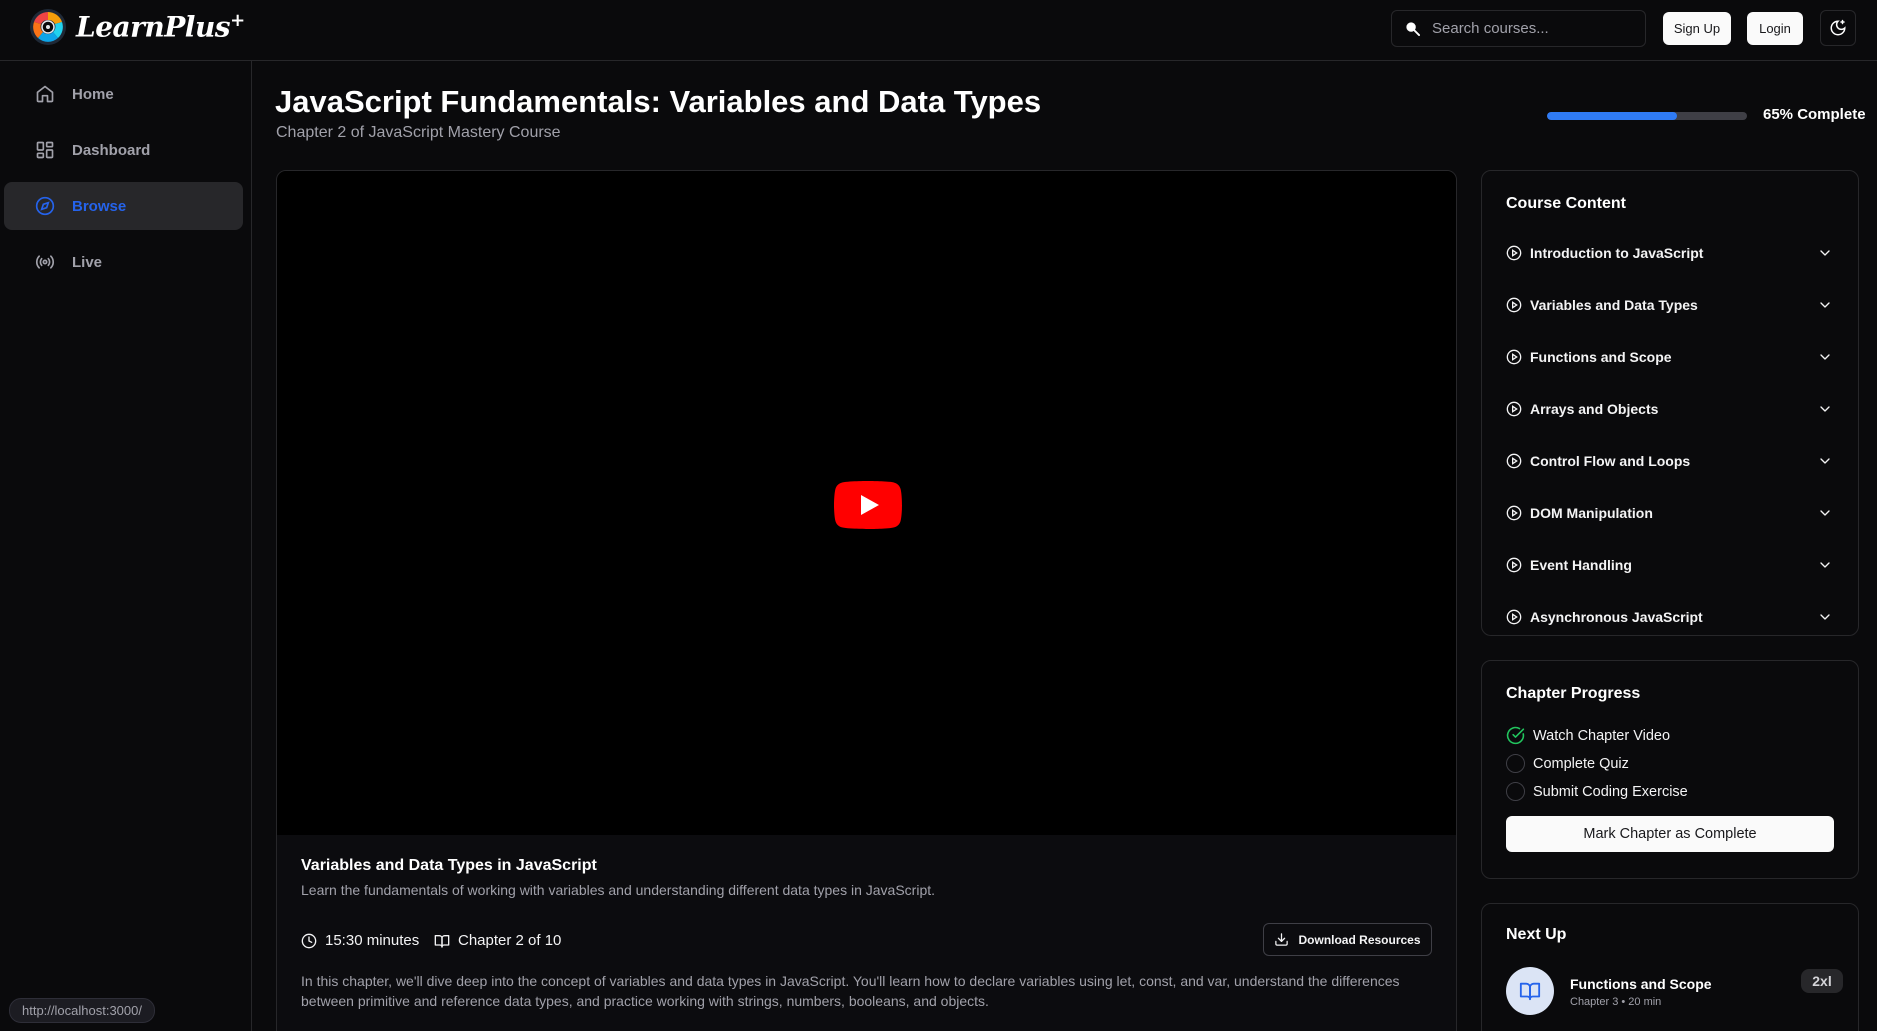  Describe the element at coordinates (449, 865) in the screenshot. I see `video-title: Variables and Data Types in JavaScript` at that location.